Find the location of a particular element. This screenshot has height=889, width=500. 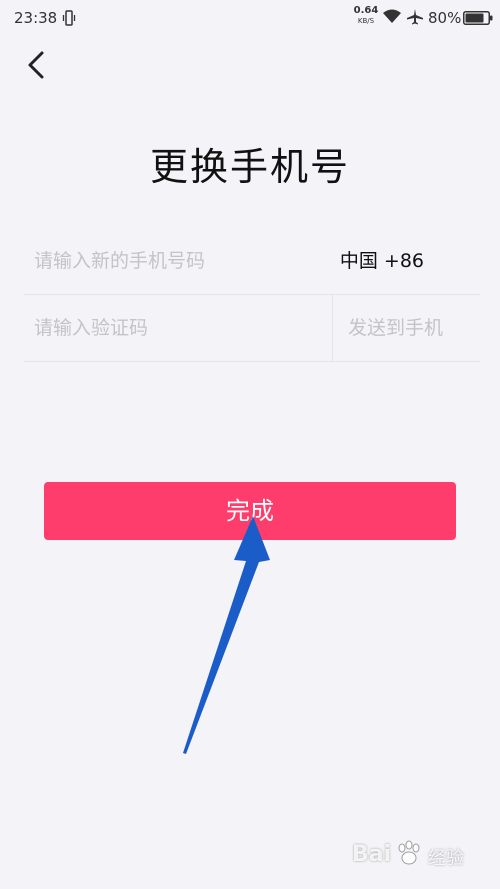

watermark-logo-text: Bai is located at coordinates (372, 854).